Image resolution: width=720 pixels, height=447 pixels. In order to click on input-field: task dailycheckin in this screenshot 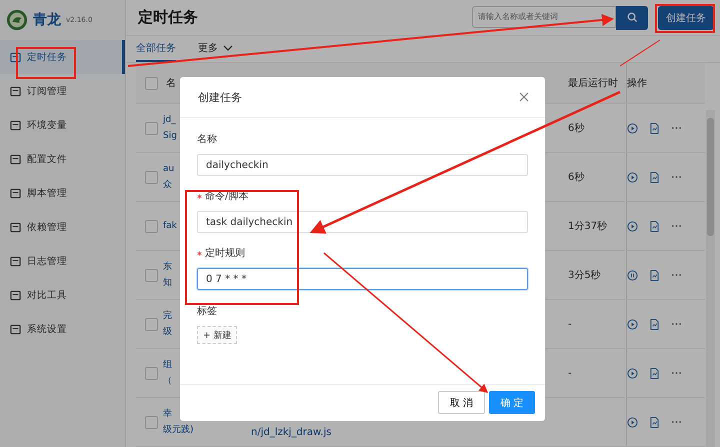, I will do `click(362, 222)`.